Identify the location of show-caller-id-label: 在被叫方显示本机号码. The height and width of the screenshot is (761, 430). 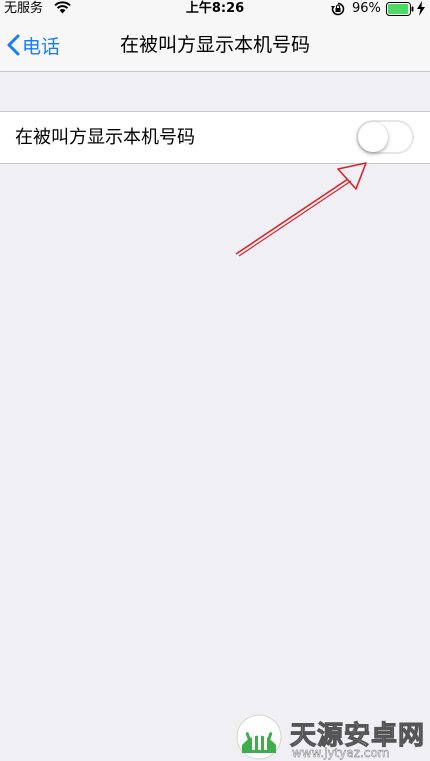
(105, 137).